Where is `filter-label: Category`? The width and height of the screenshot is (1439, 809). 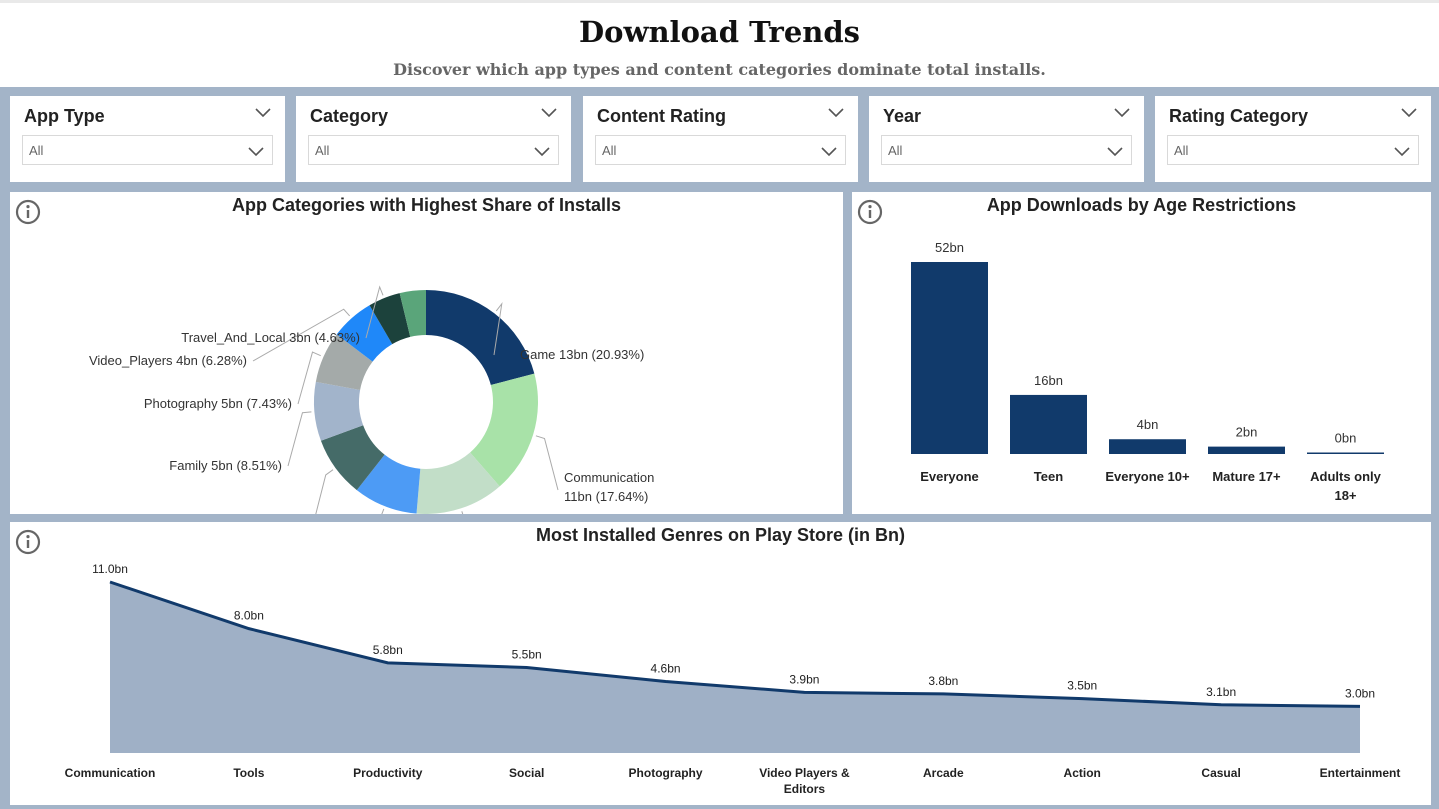 filter-label: Category is located at coordinates (349, 116).